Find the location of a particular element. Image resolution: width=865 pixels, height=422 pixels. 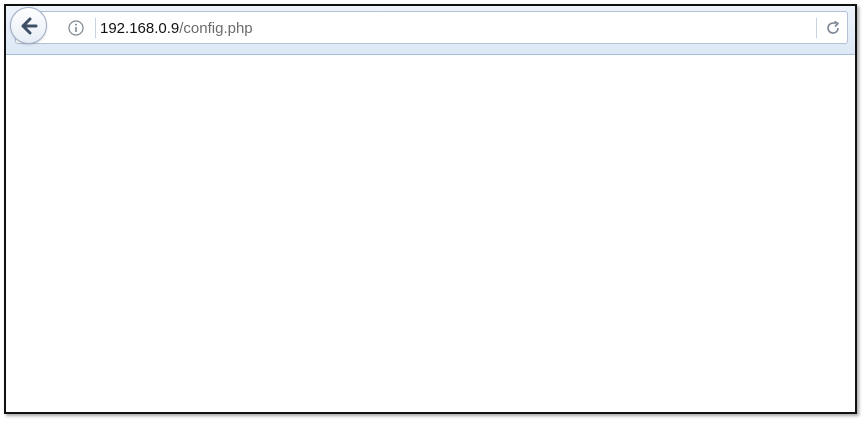

reload-separator is located at coordinates (816, 28).